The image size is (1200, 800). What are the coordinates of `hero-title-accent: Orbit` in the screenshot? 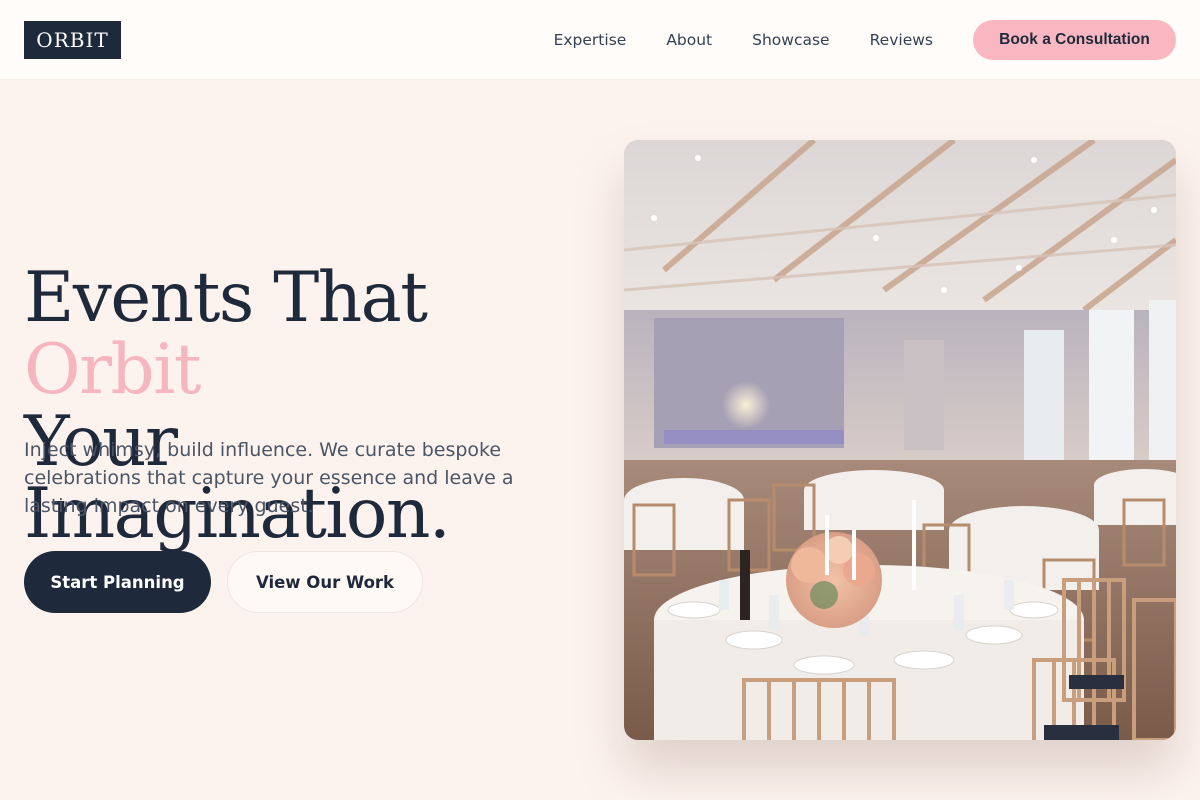 It's located at (113, 370).